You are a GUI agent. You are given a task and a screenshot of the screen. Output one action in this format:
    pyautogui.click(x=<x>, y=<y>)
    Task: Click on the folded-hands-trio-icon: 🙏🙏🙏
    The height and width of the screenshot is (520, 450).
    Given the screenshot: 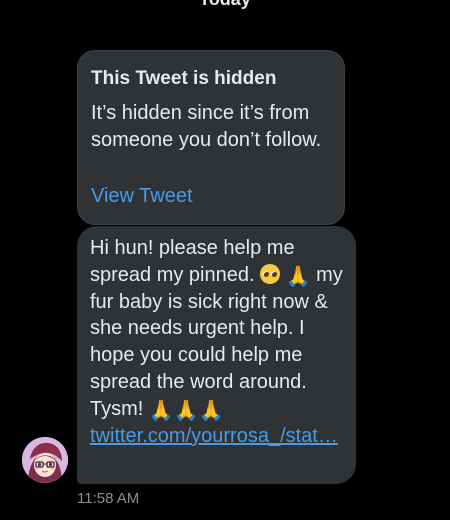 What is the action you would take?
    pyautogui.click(x=186, y=410)
    